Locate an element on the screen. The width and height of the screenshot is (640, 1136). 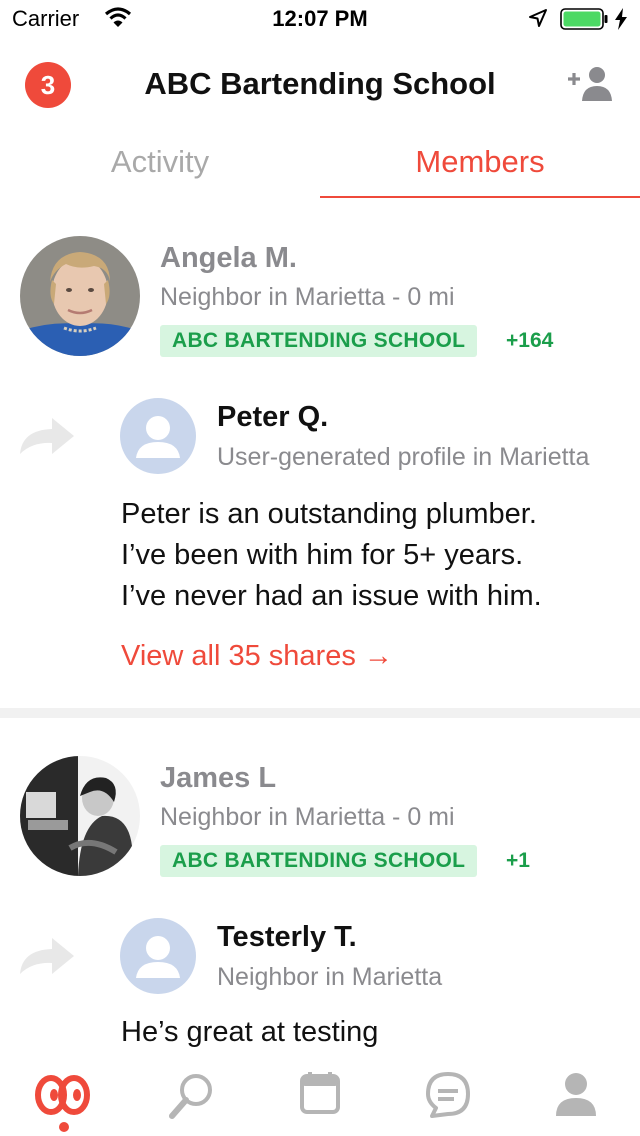
profile-subtitle: Neighbor in Marietta is located at coordinates (330, 977).